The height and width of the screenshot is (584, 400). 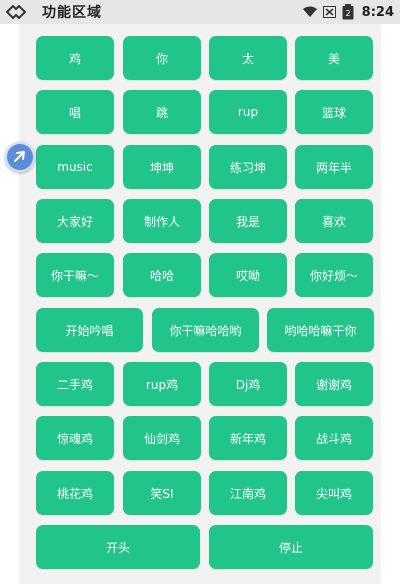 What do you see at coordinates (162, 275) in the screenshot?
I see `sound-button: 哈哈` at bounding box center [162, 275].